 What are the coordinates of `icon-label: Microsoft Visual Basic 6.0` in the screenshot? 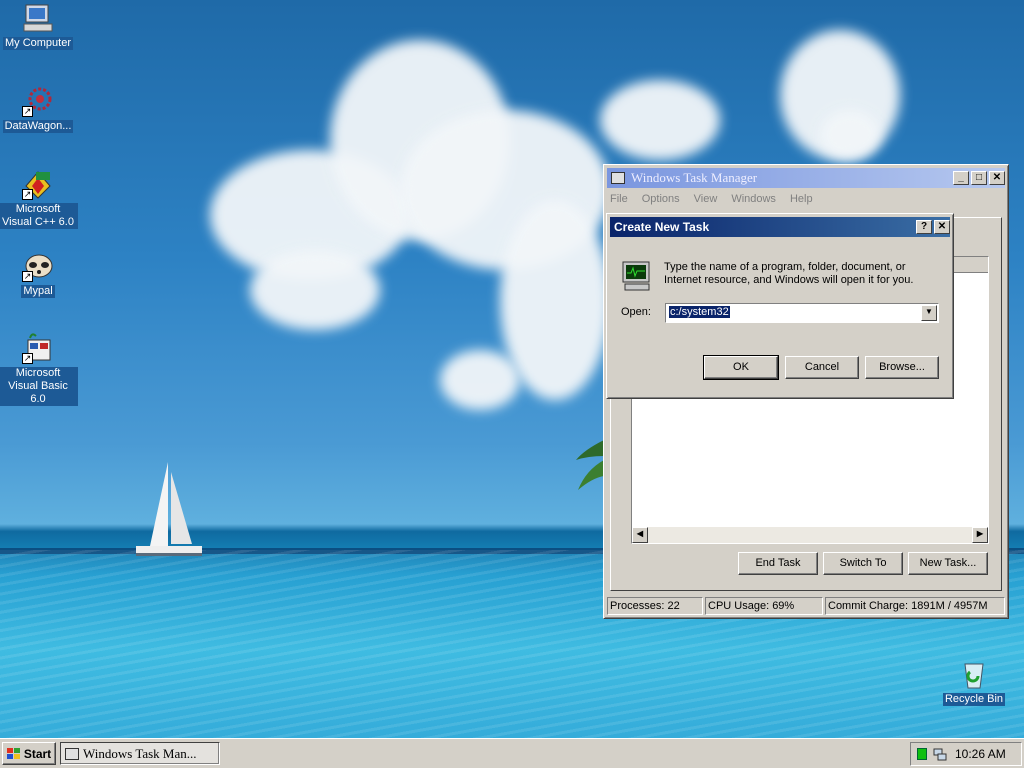 It's located at (39, 386).